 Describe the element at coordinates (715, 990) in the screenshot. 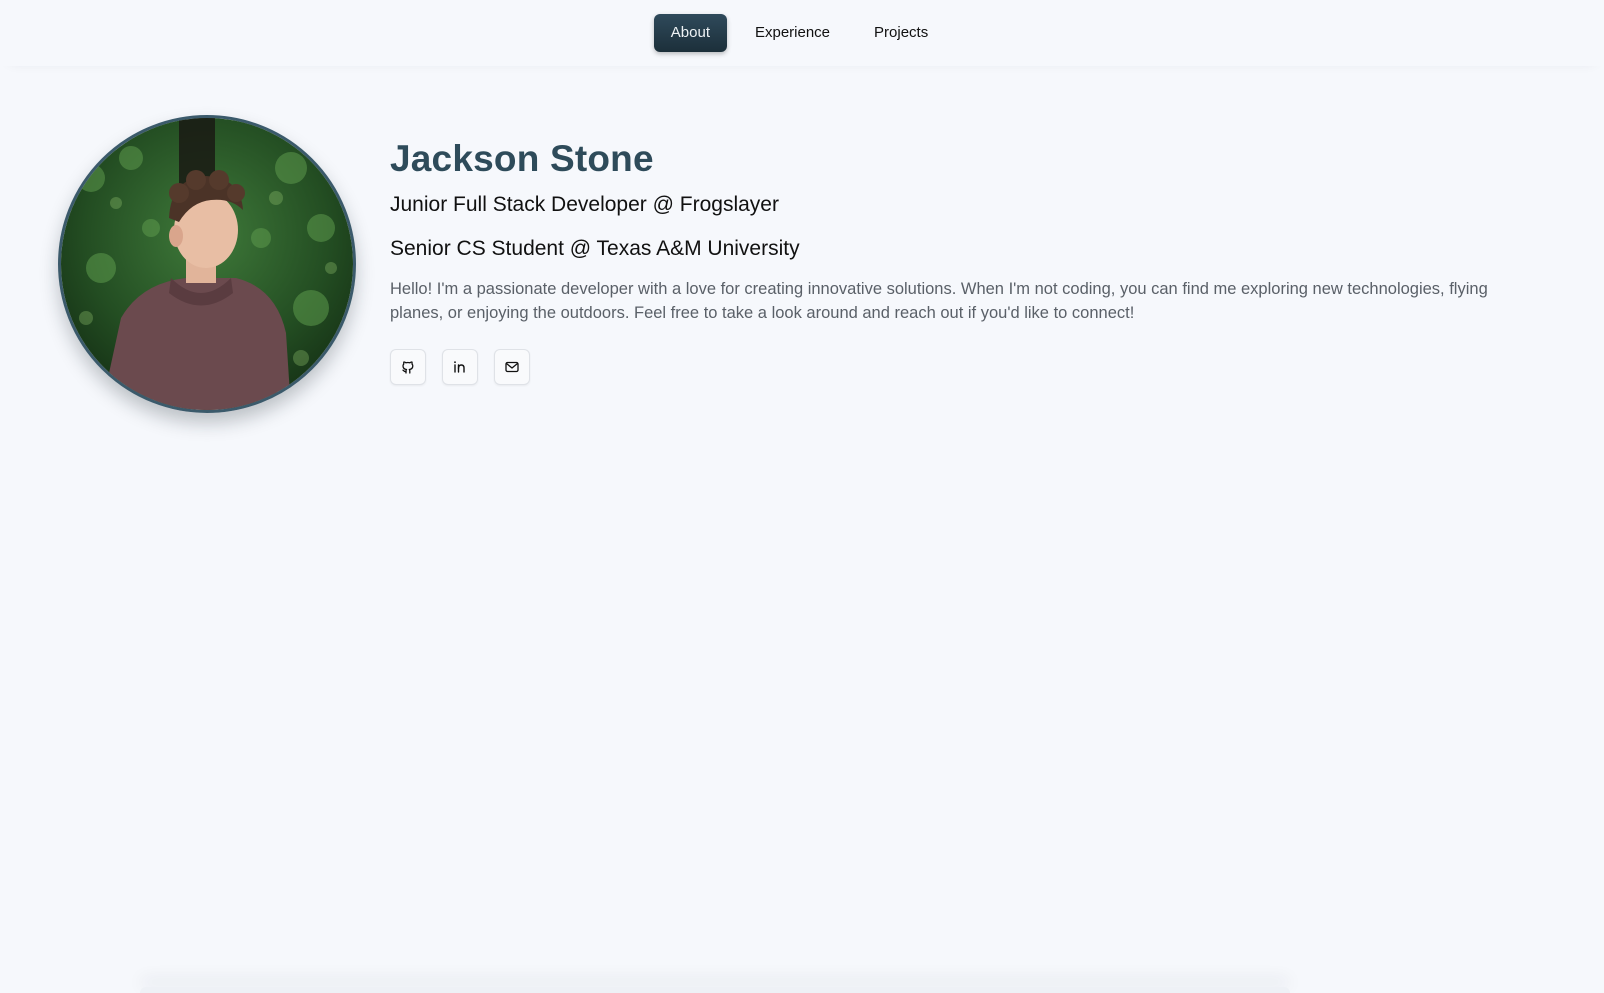

I see `bottom-panel-edge` at that location.